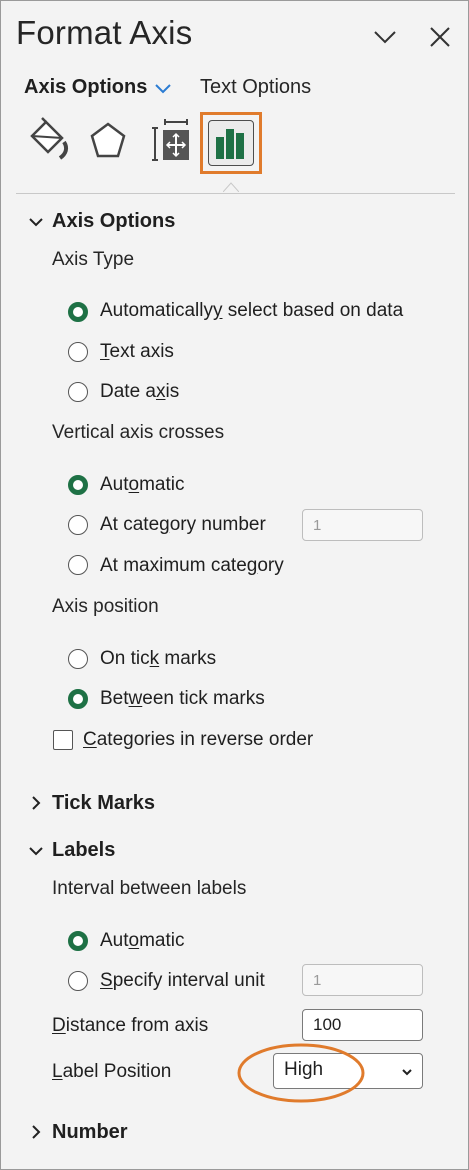 This screenshot has height=1170, width=469. Describe the element at coordinates (78, 352) in the screenshot. I see `radio-text-axis` at that location.